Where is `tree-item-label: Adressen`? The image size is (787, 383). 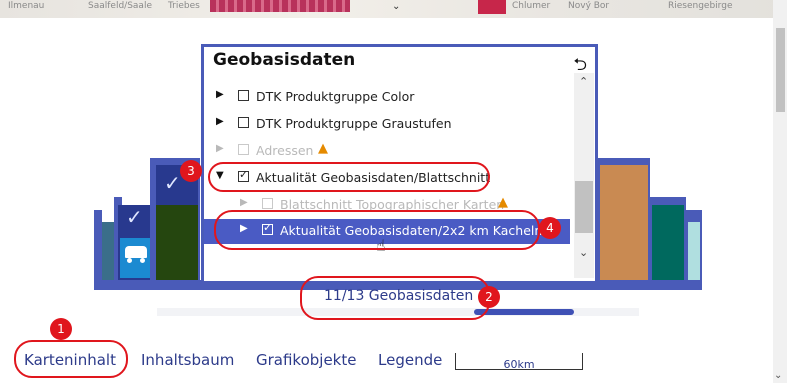
tree-item-label: Adressen is located at coordinates (285, 150).